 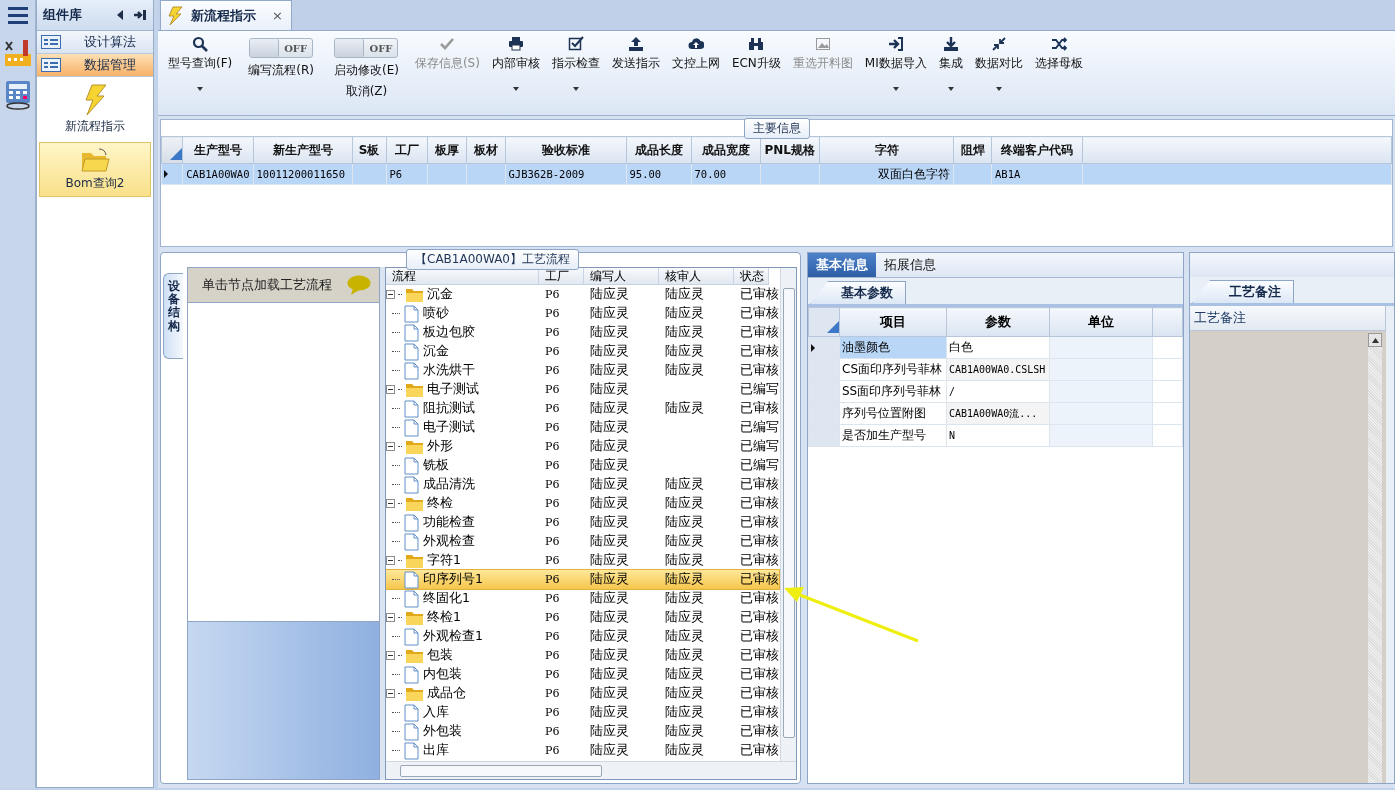 I want to click on image-icon, so click(x=822, y=44).